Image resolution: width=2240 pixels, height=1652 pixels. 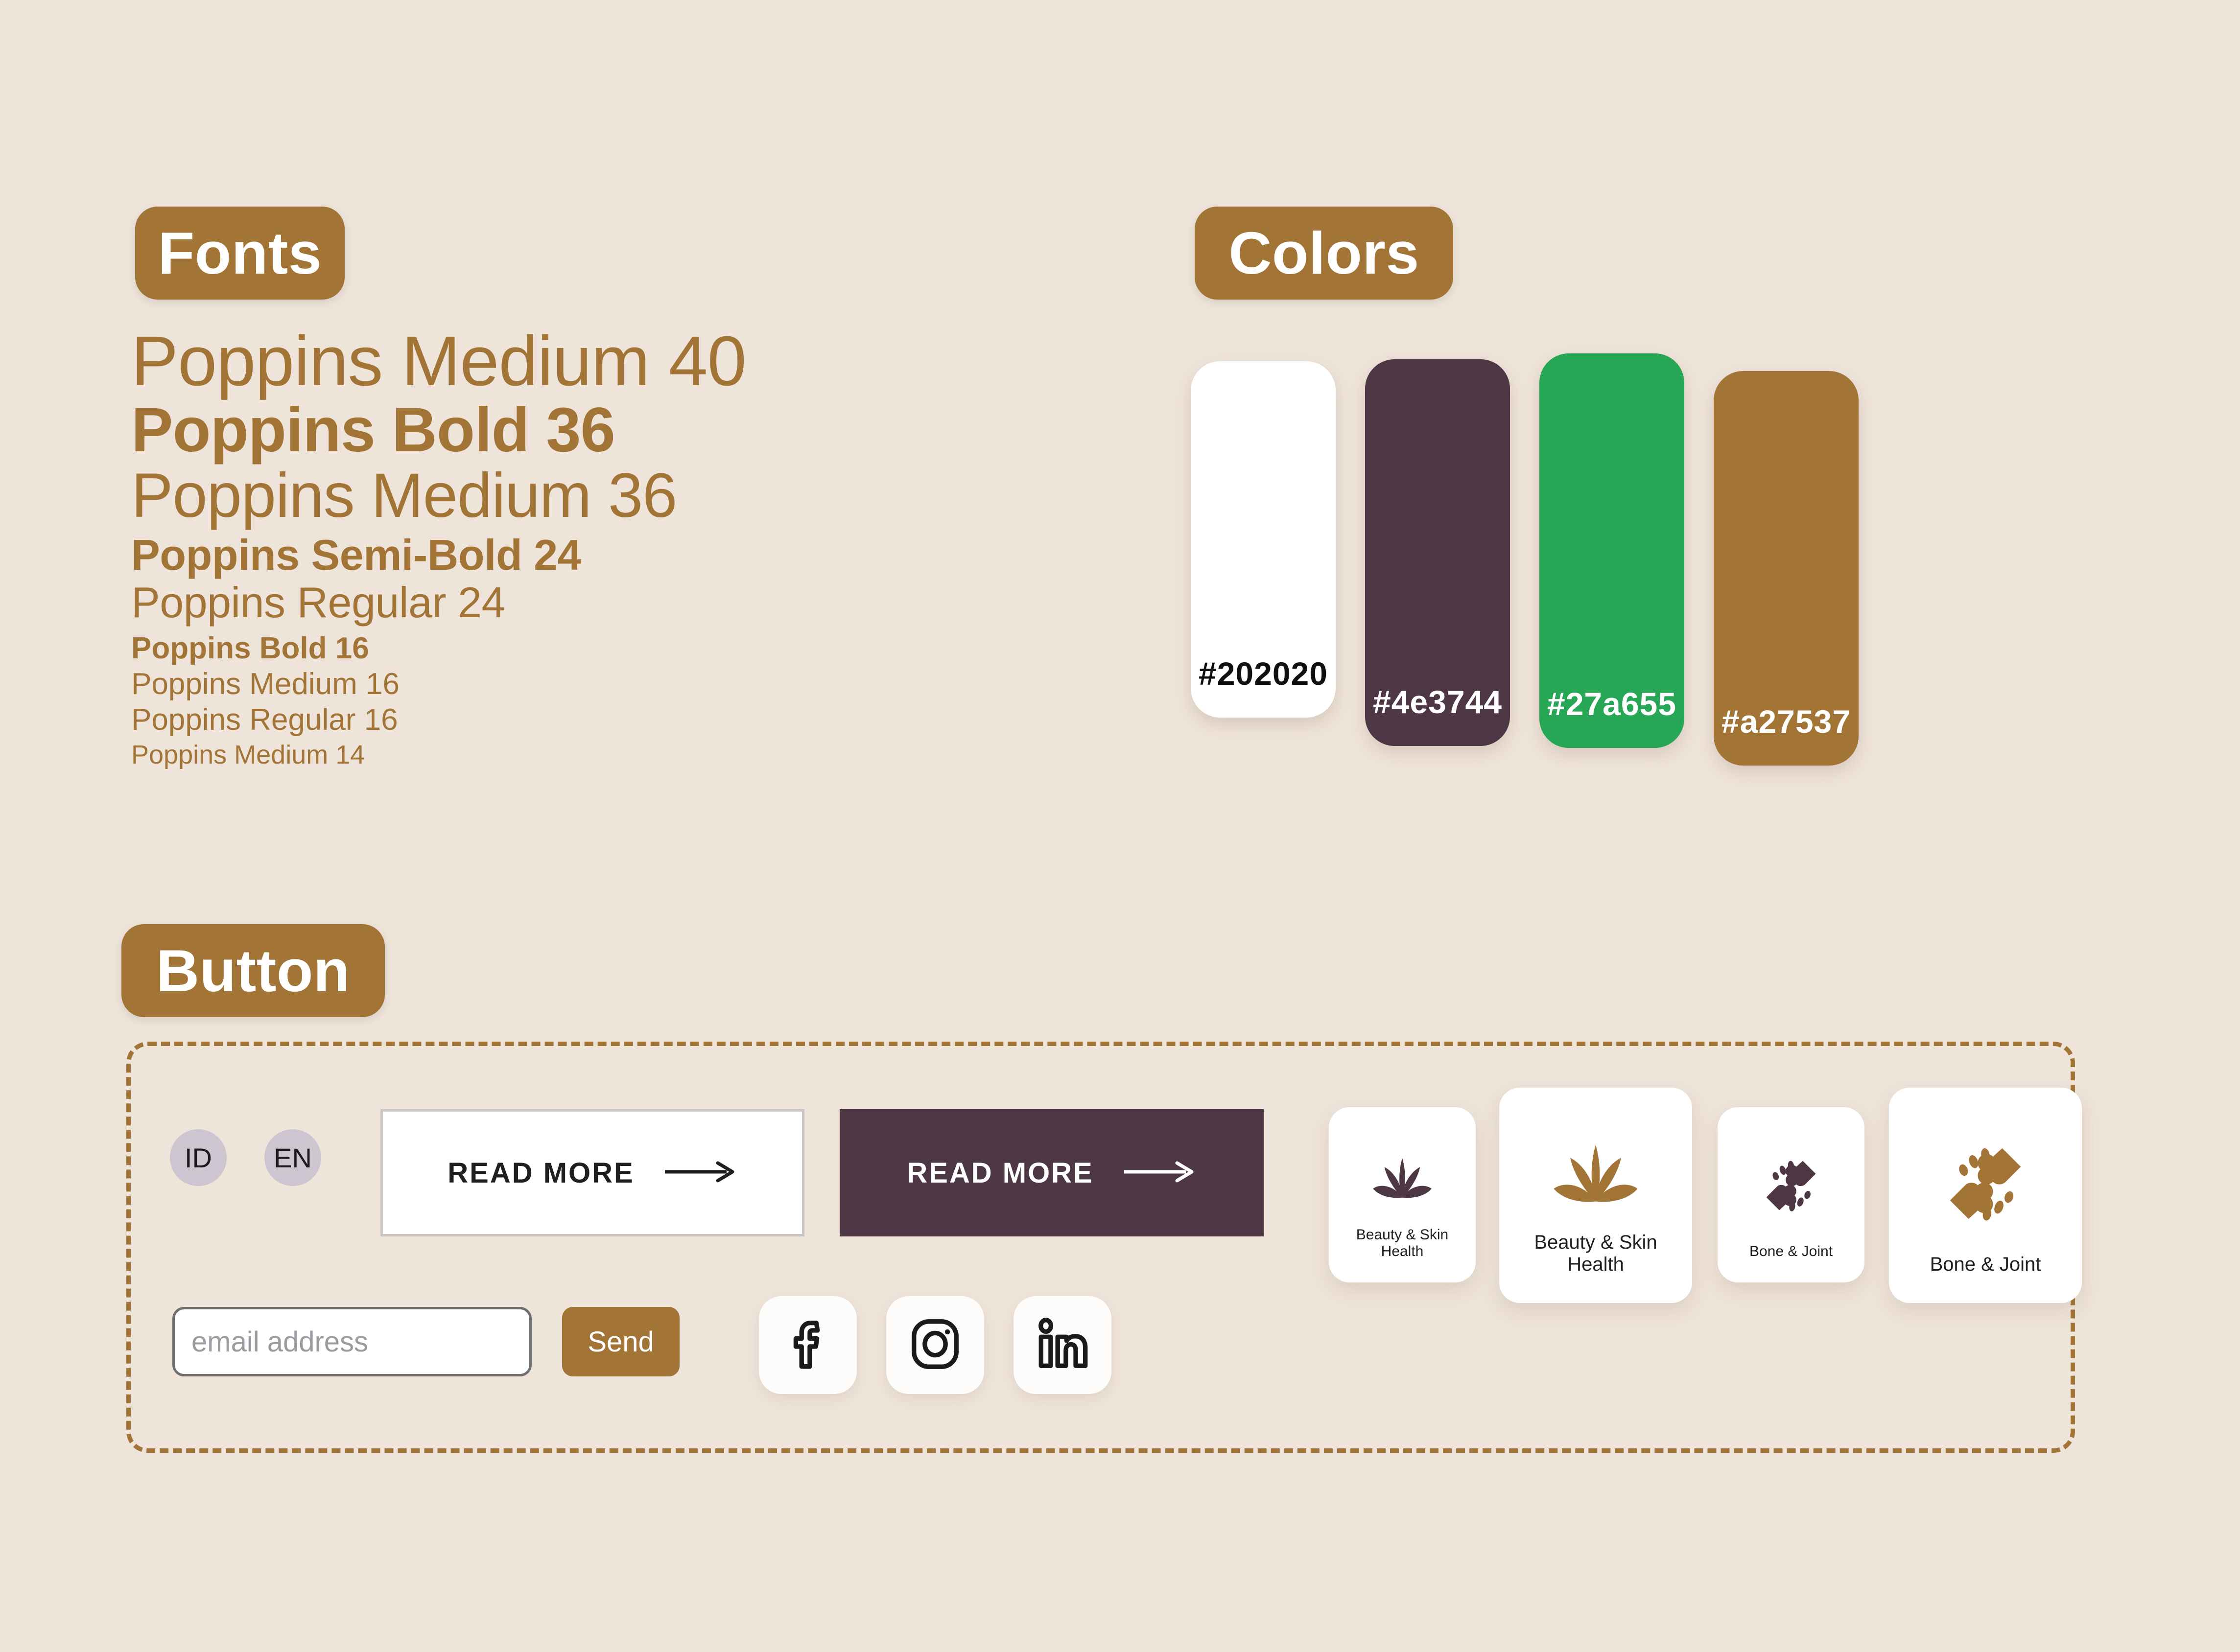 I want to click on social-link-linkedin, so click(x=1062, y=1345).